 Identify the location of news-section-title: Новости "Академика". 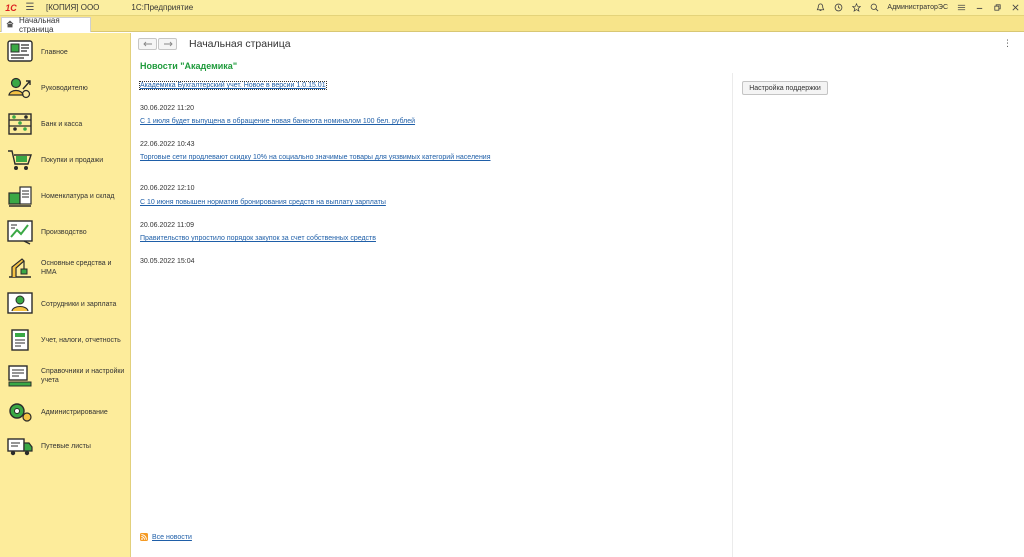
(189, 66).